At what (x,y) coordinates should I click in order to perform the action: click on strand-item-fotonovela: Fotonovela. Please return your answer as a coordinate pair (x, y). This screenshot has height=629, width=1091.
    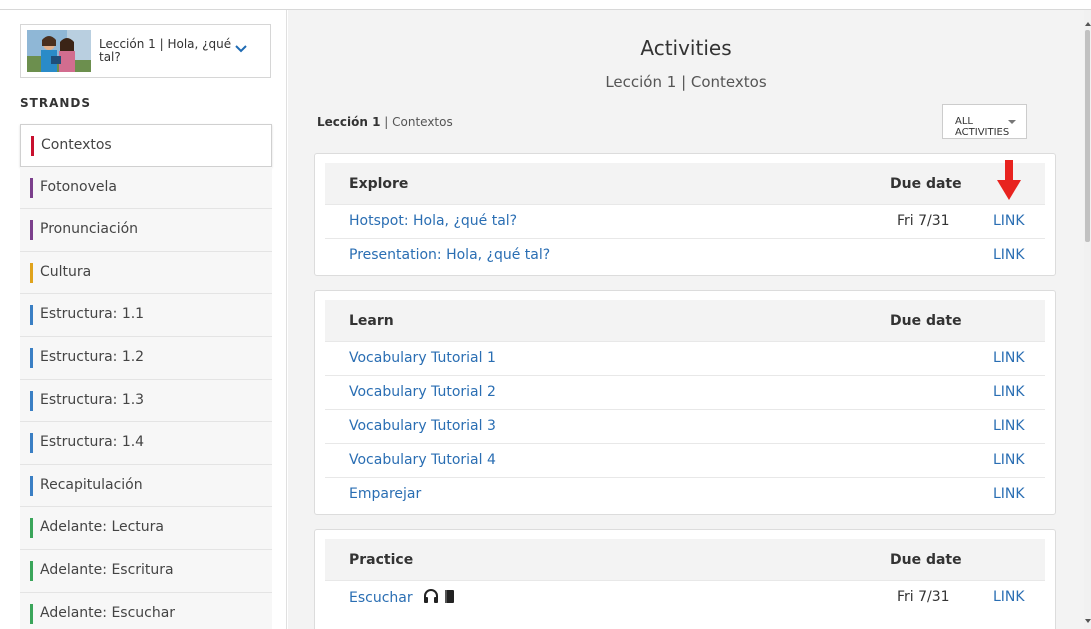
    Looking at the image, I should click on (146, 188).